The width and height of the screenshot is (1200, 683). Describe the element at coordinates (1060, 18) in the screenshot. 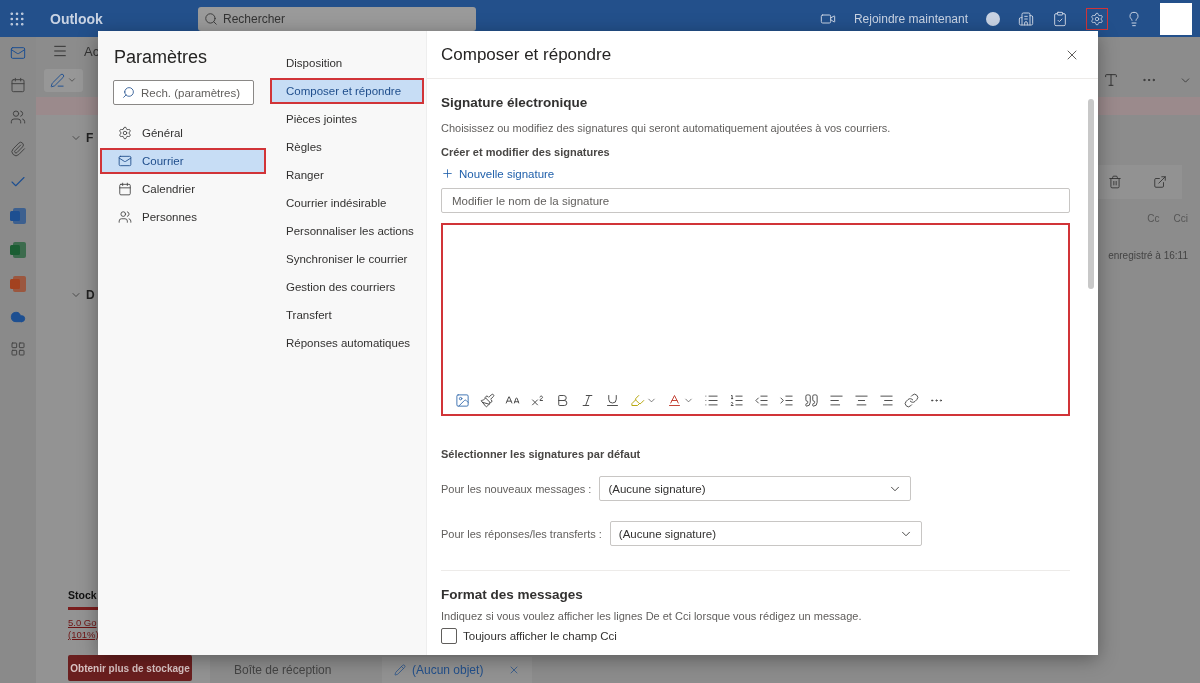

I see `tasks-icon` at that location.